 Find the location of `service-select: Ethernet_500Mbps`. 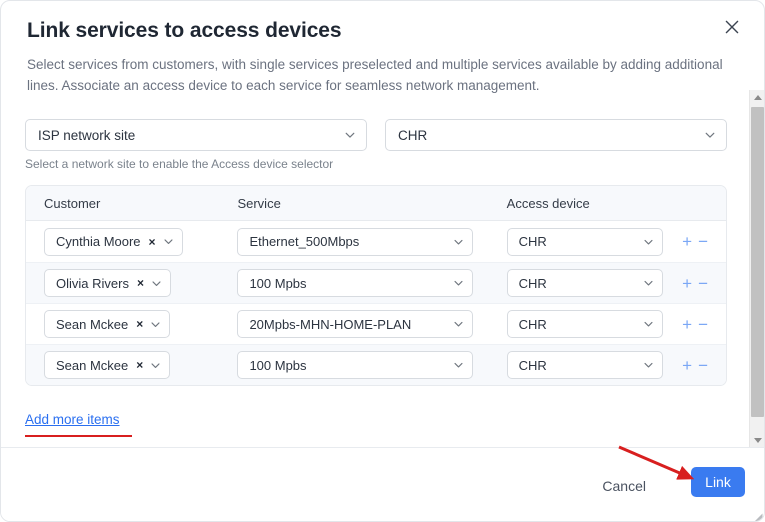

service-select: Ethernet_500Mbps is located at coordinates (355, 241).